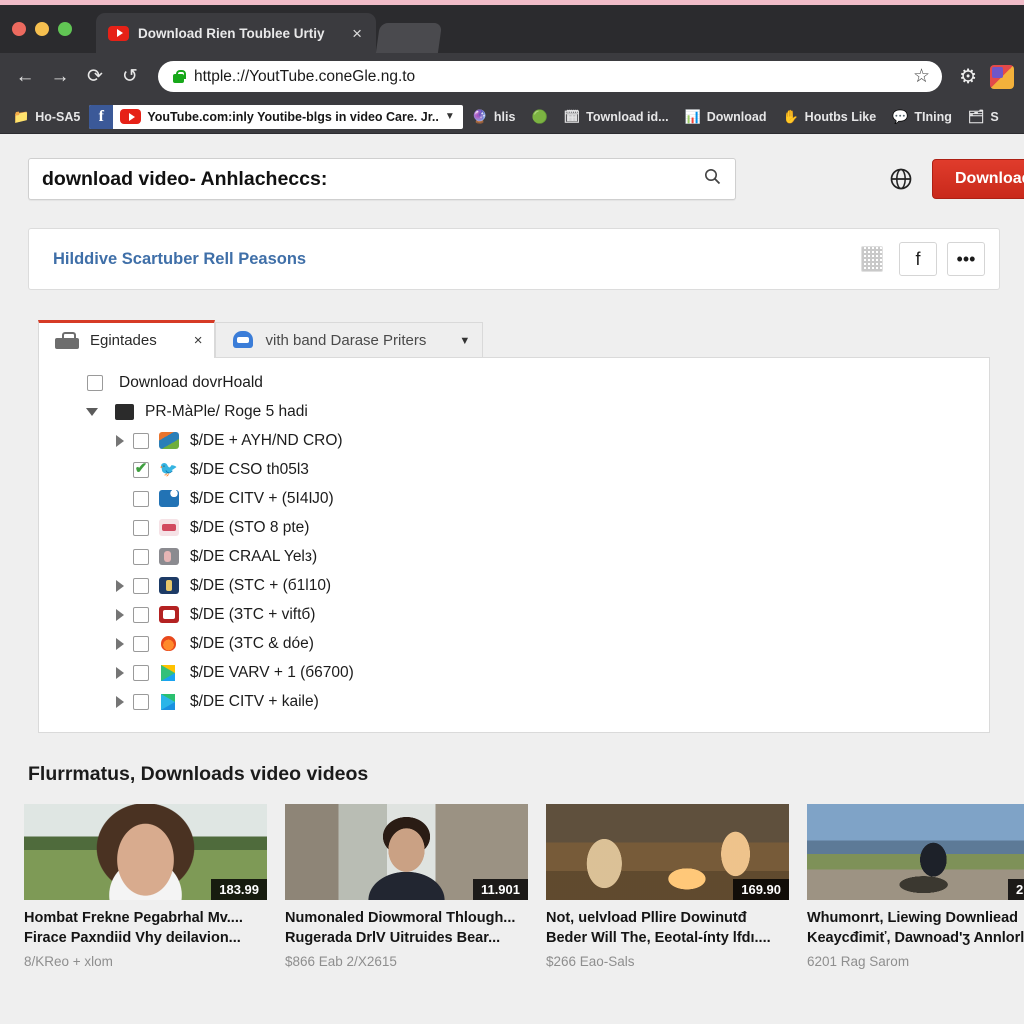 The width and height of the screenshot is (1024, 1024). Describe the element at coordinates (966, 259) in the screenshot. I see `more-options-button: •••` at that location.